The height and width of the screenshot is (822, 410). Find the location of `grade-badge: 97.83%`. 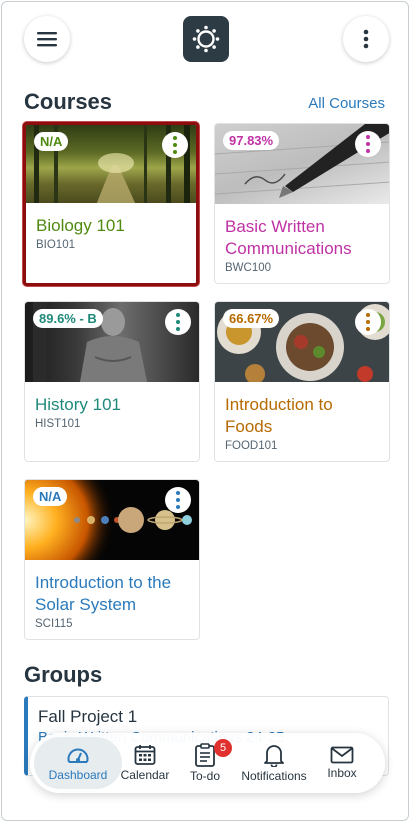

grade-badge: 97.83% is located at coordinates (251, 140).